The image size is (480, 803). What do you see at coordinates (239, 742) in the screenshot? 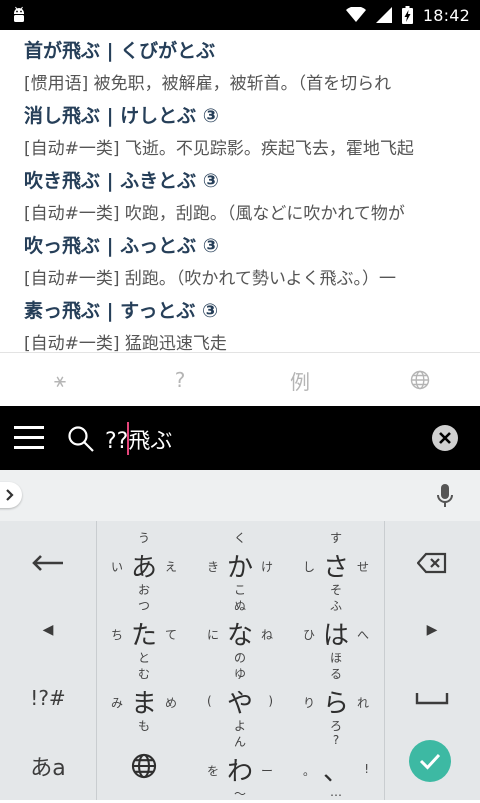
I see `kana-u-label: ん` at bounding box center [239, 742].